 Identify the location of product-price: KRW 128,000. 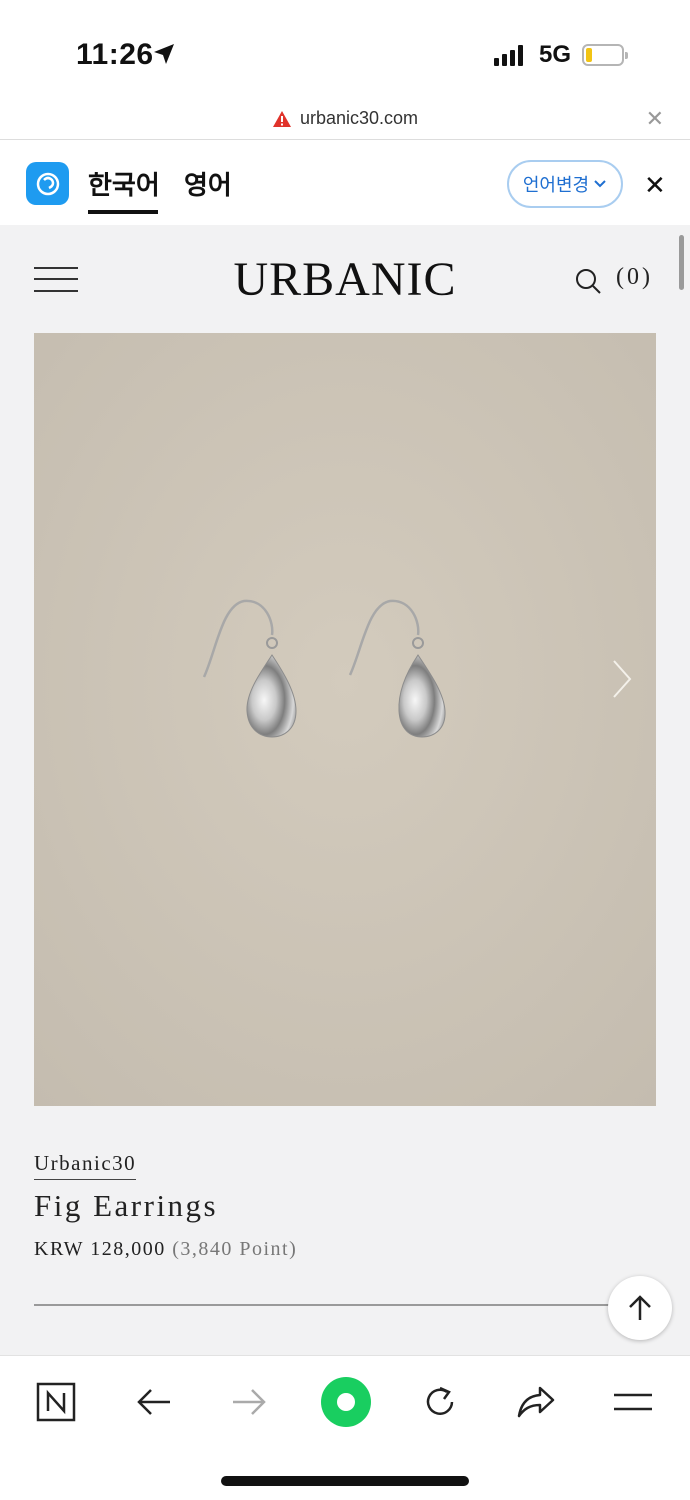
(100, 1249).